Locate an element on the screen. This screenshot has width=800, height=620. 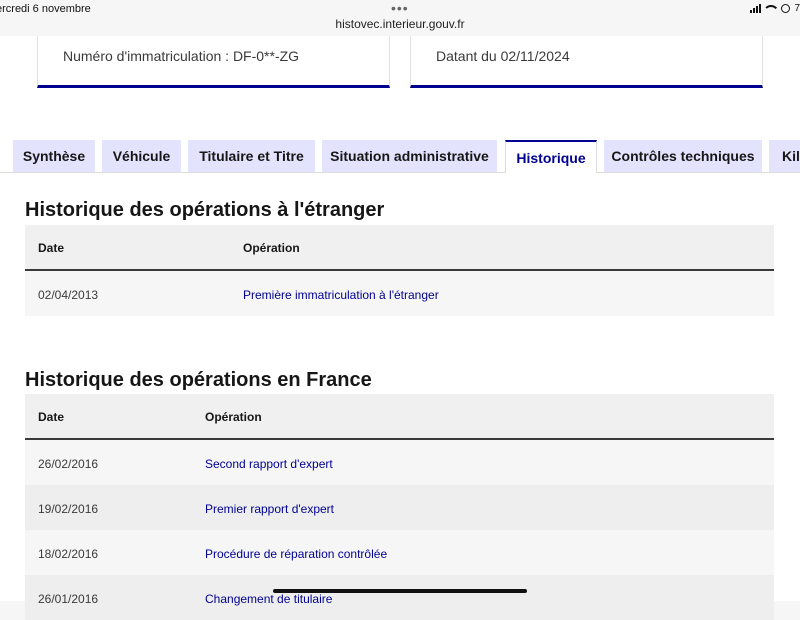
row-date: 26/02/2016 is located at coordinates (68, 464).